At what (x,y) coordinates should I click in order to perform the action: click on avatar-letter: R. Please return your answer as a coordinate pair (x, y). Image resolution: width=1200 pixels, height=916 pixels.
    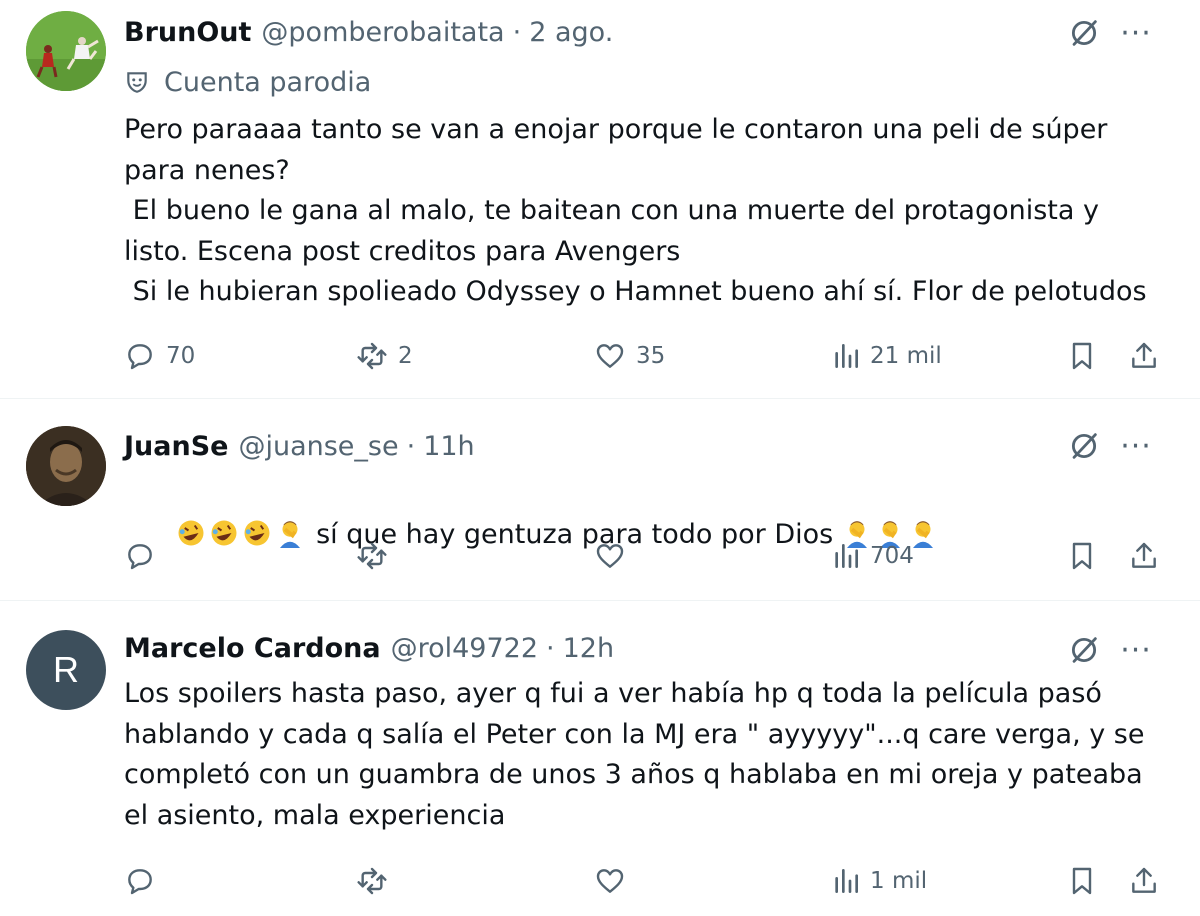
    Looking at the image, I should click on (66, 669).